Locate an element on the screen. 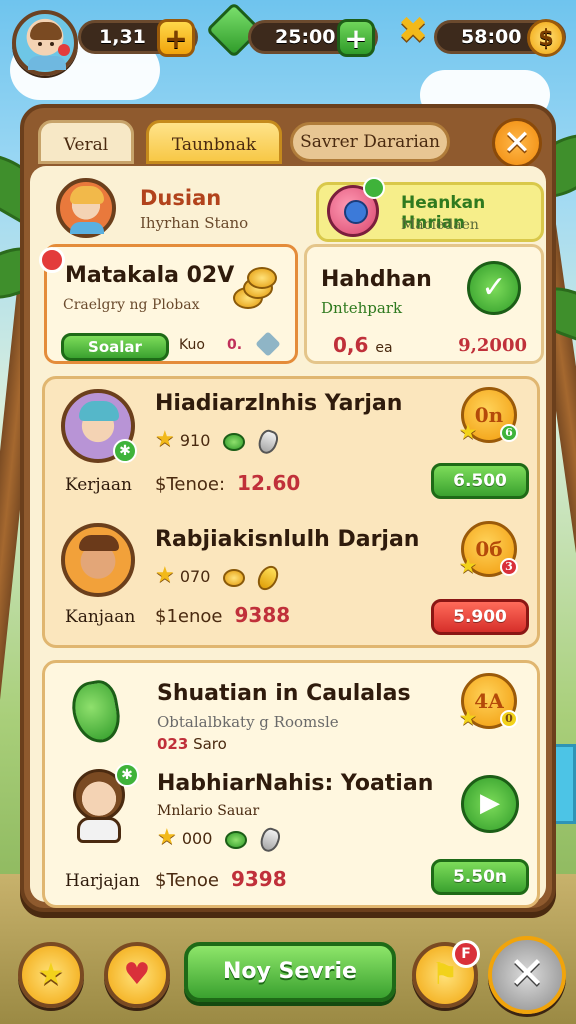 The width and height of the screenshot is (576, 1024). promo-banner: Heankan Hnrian Maciedaen is located at coordinates (430, 209).